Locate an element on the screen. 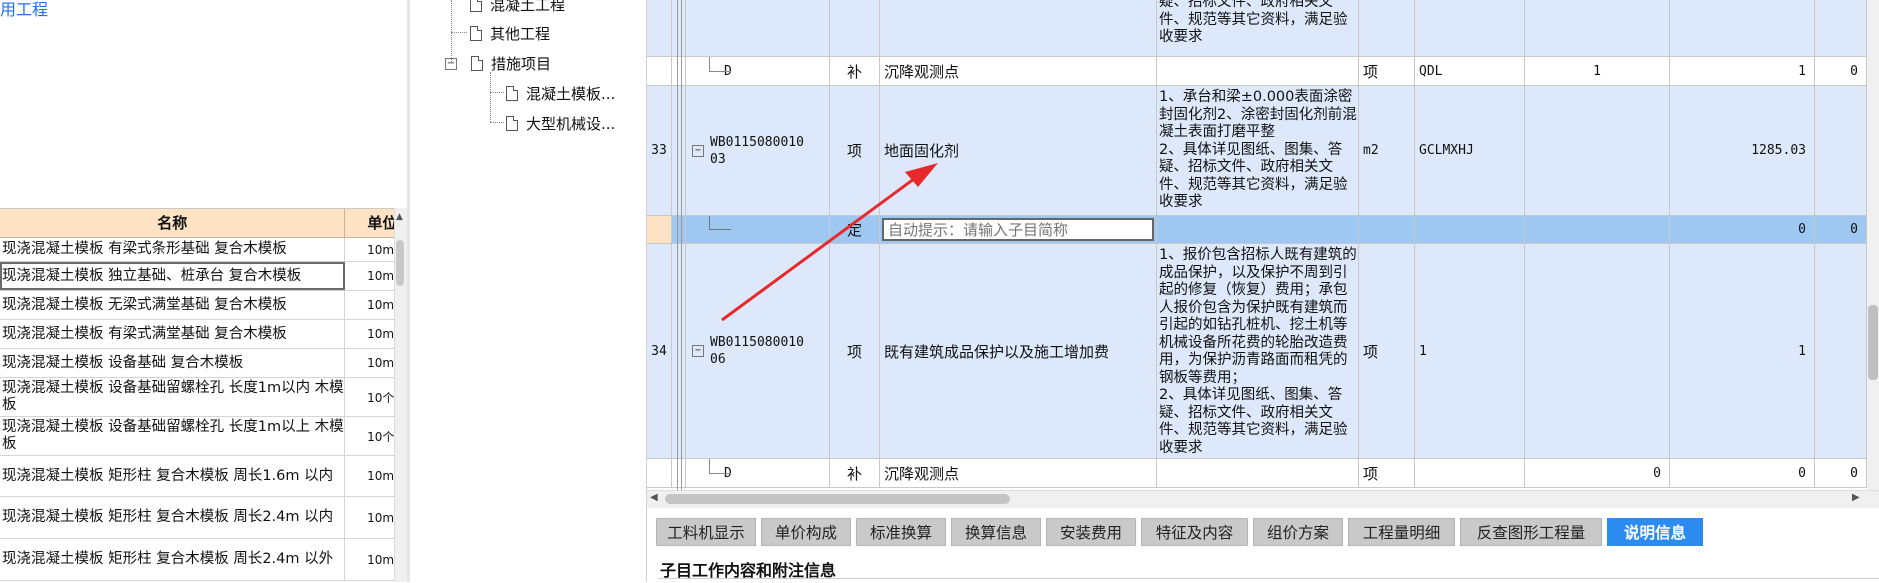  table-row: 现浇混凝土模板 设备基础留螺栓孔 长度1m以内 木模板 10个 is located at coordinates (203, 397).